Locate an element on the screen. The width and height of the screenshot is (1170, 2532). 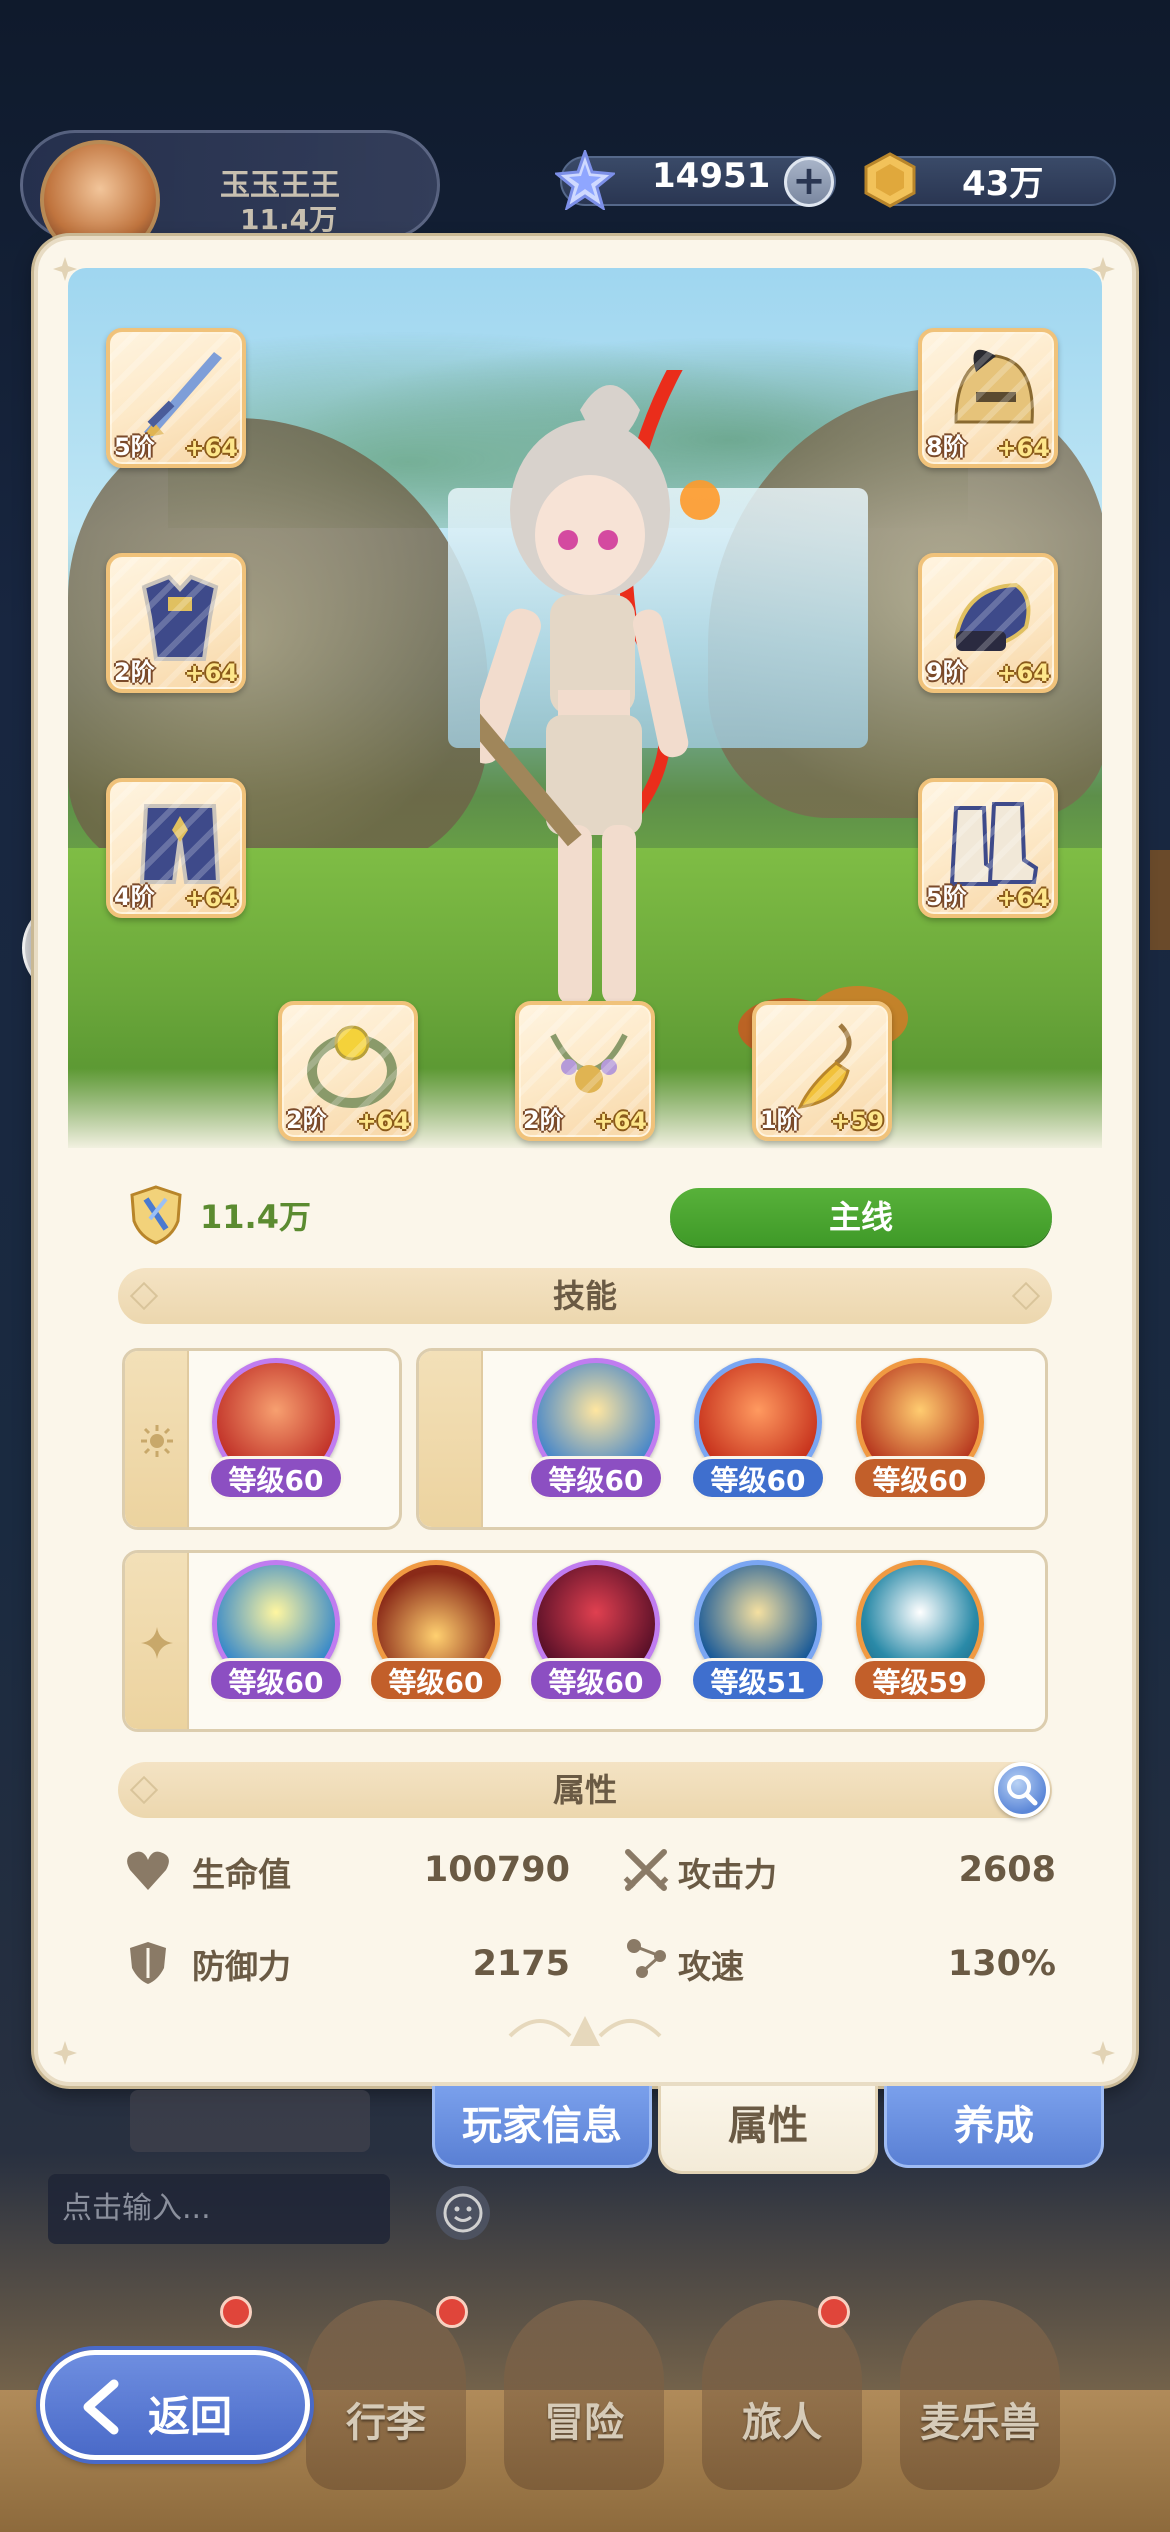
skills-section-header: 技能 is located at coordinates (585, 1296).